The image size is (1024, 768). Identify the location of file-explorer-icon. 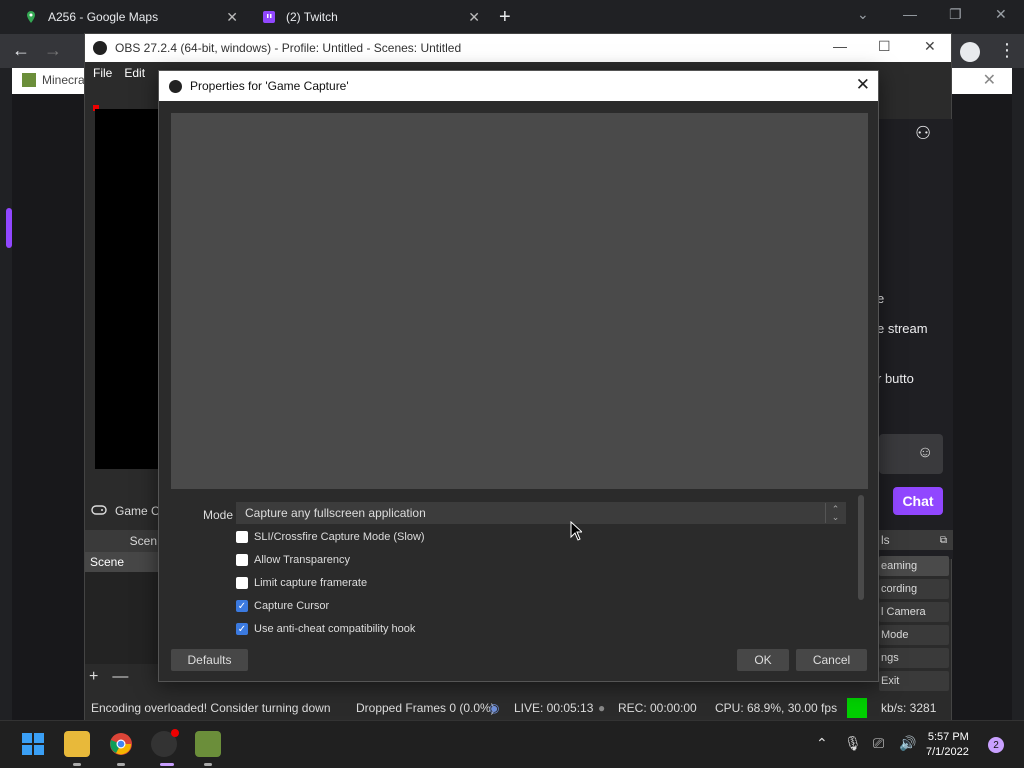
(77, 744).